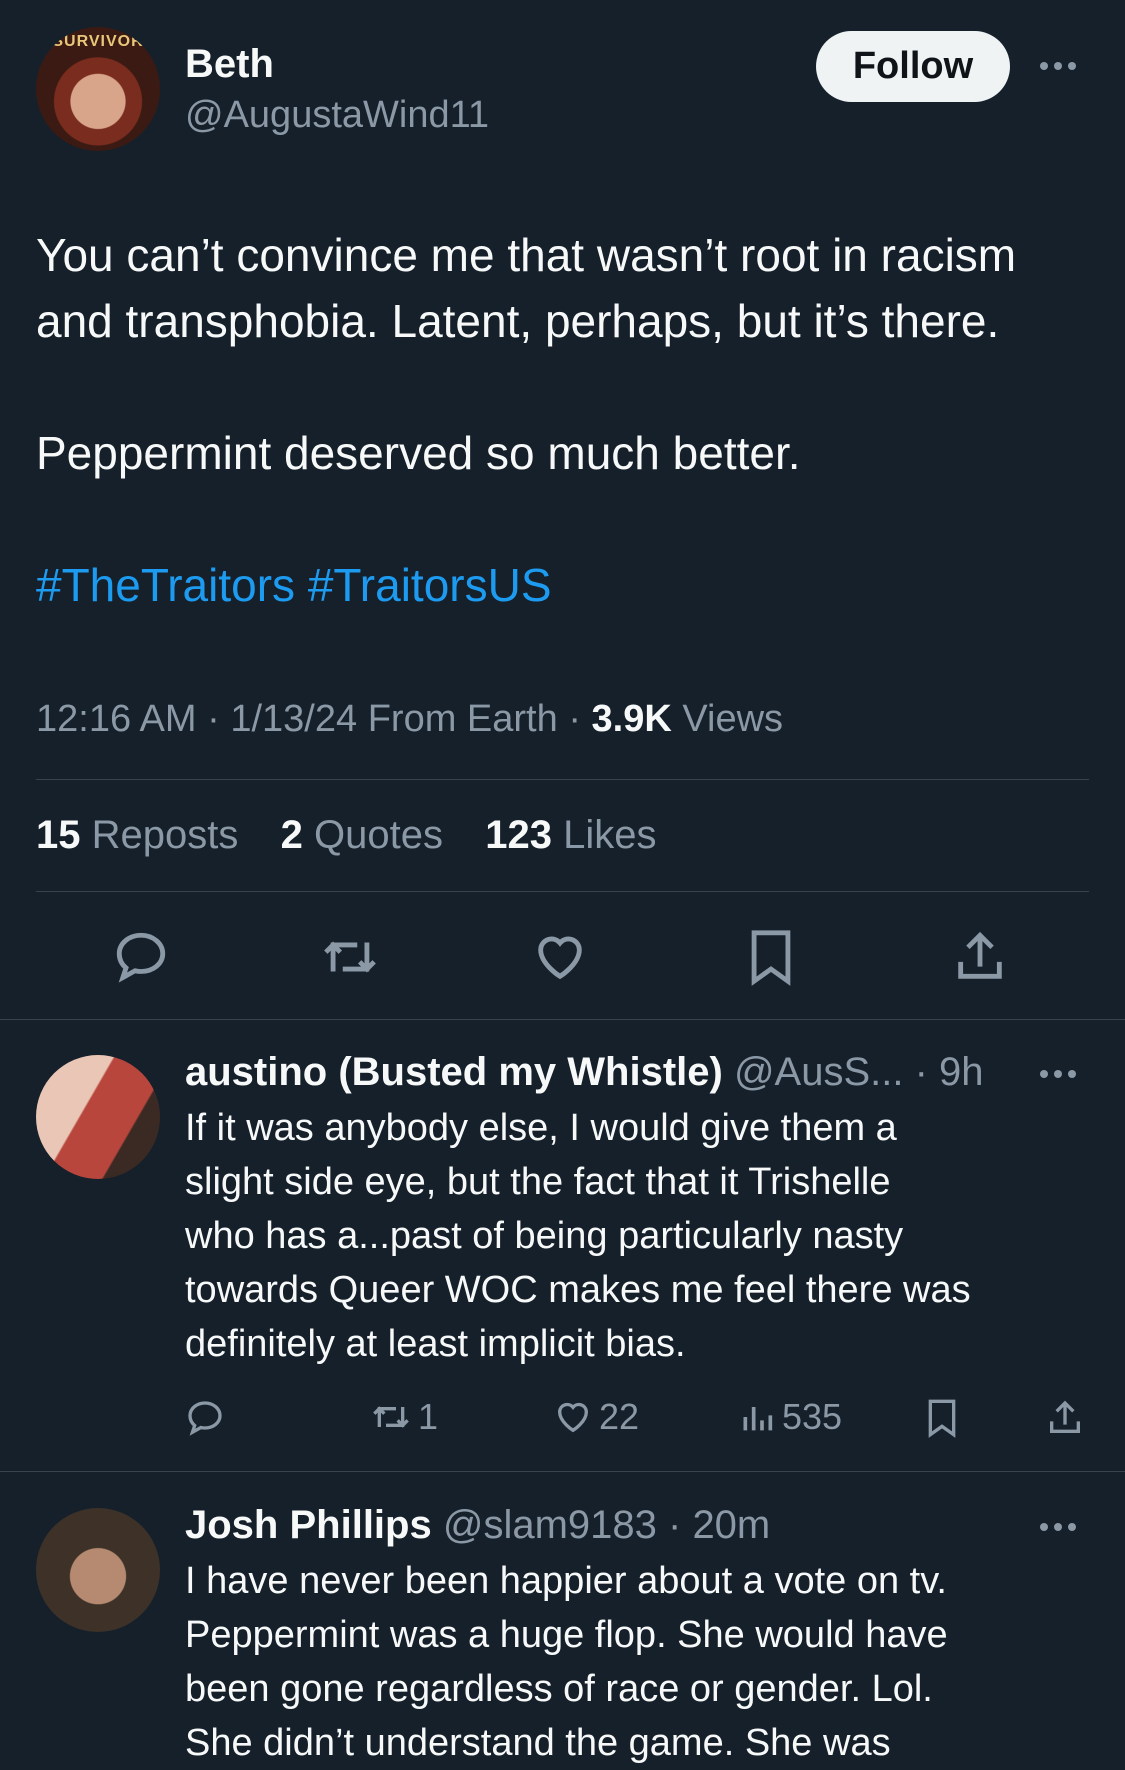 This screenshot has height=1770, width=1125. What do you see at coordinates (116, 719) in the screenshot?
I see `tweet-time: 12:16 AM` at bounding box center [116, 719].